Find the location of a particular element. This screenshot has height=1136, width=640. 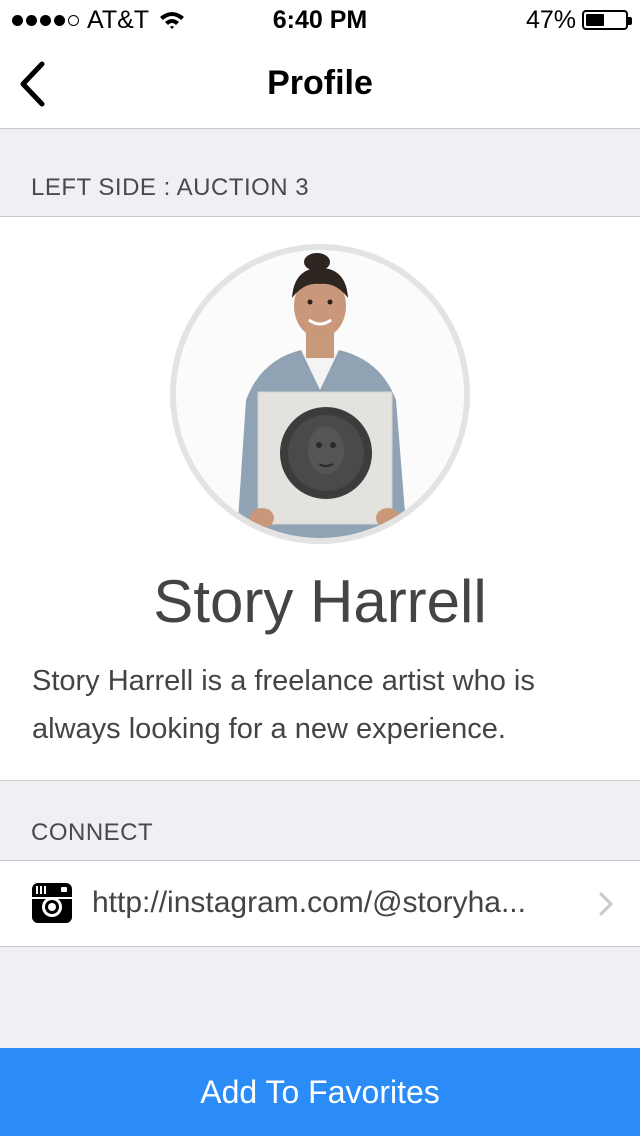

add-to-favorites-button: Add To Favorites is located at coordinates (320, 1092).